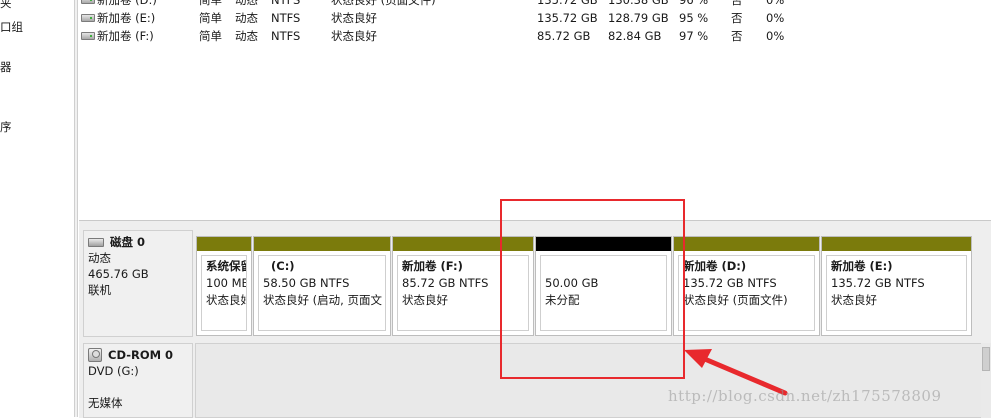  What do you see at coordinates (126, 18) in the screenshot?
I see `volume-name: 新加卷 (E:)` at bounding box center [126, 18].